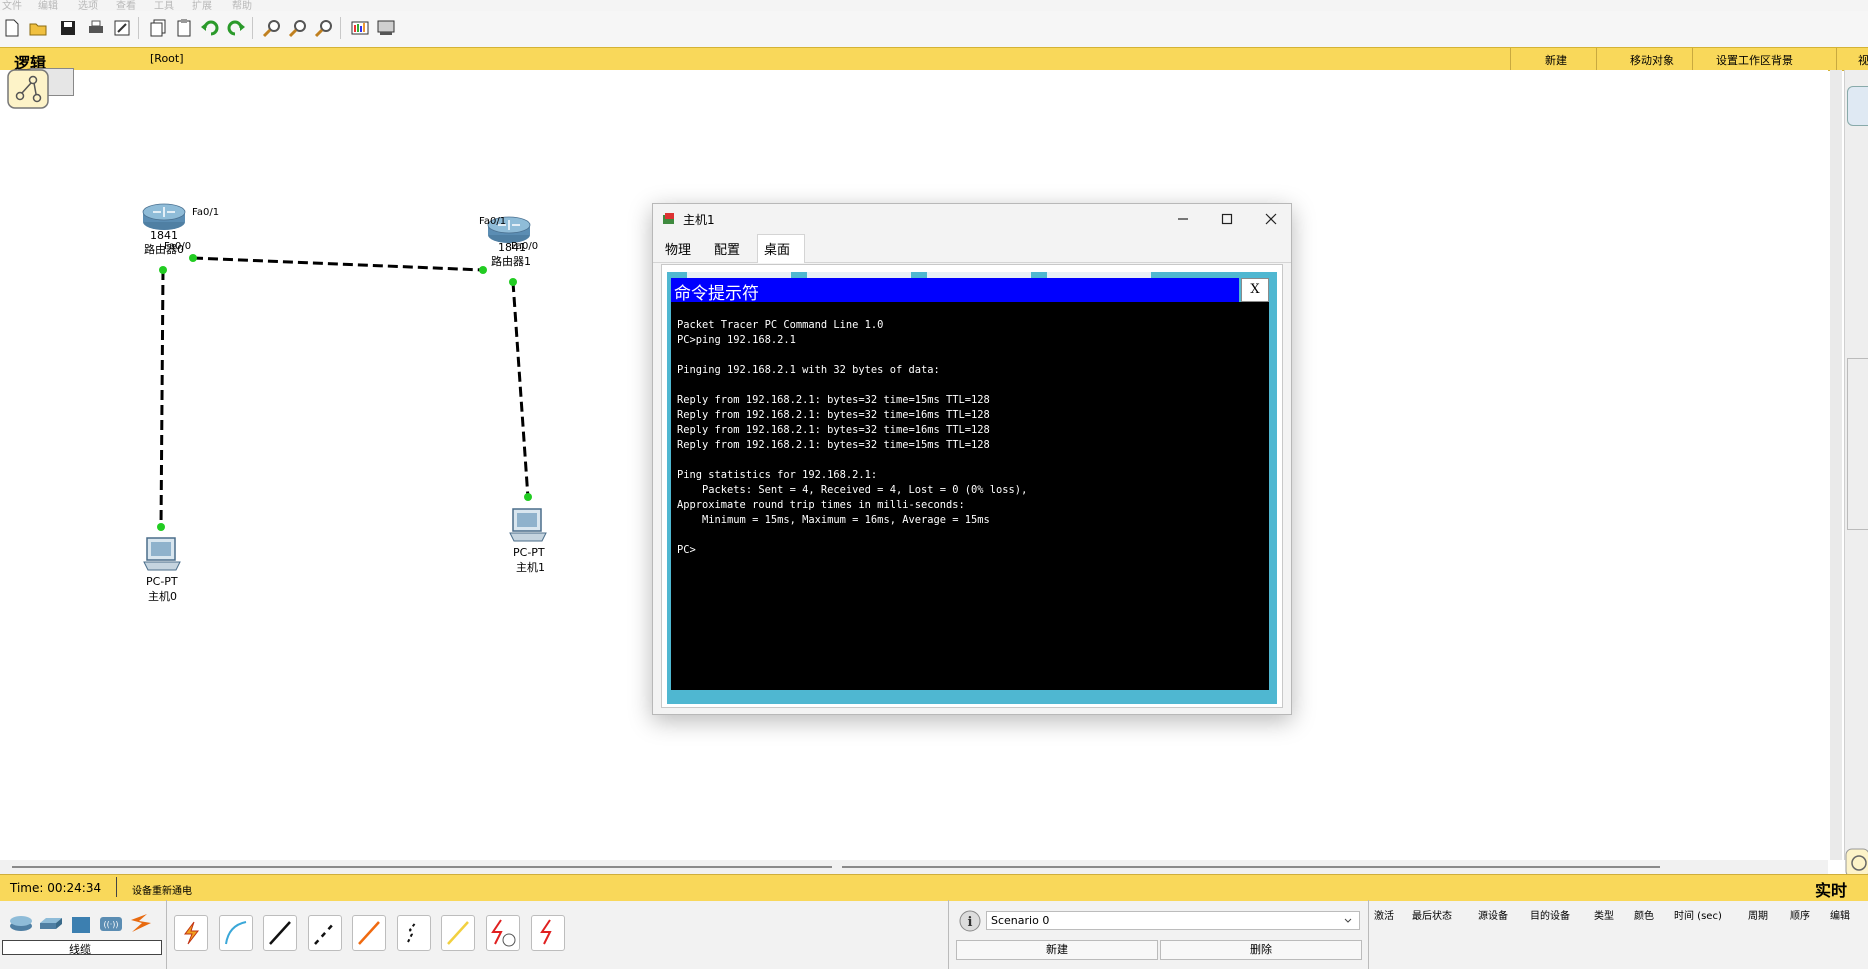 Image resolution: width=1868 pixels, height=969 pixels. I want to click on dialog-titlebar: 主机1, so click(972, 219).